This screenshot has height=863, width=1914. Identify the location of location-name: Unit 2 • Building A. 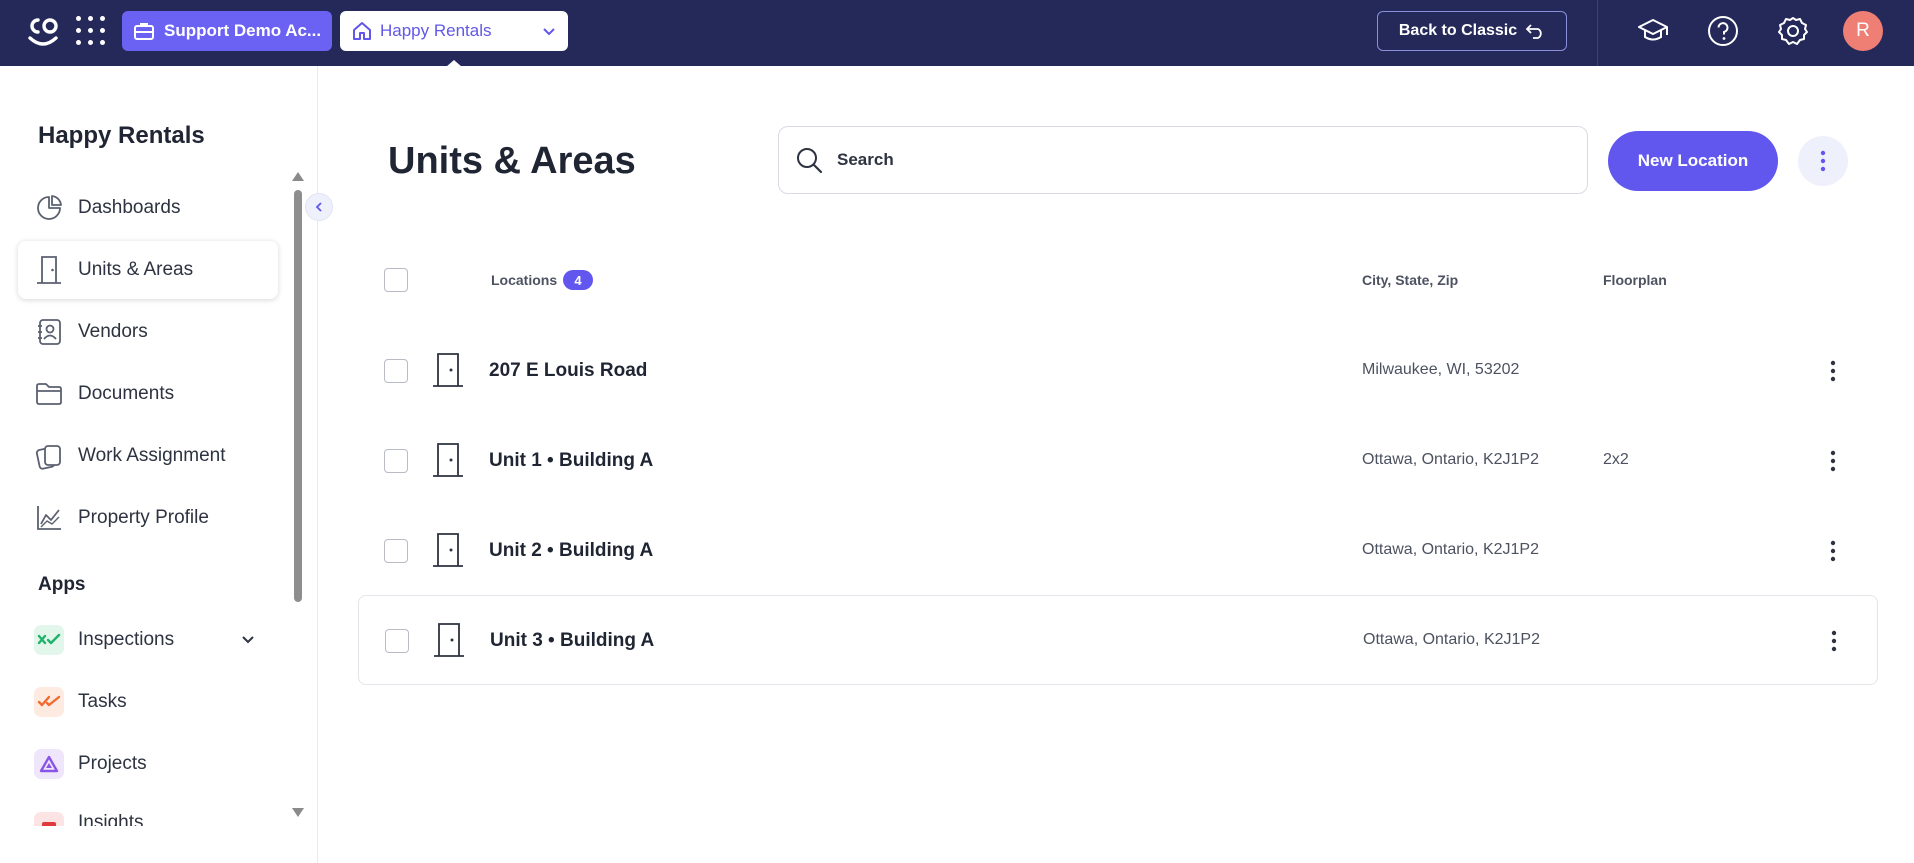
(571, 551).